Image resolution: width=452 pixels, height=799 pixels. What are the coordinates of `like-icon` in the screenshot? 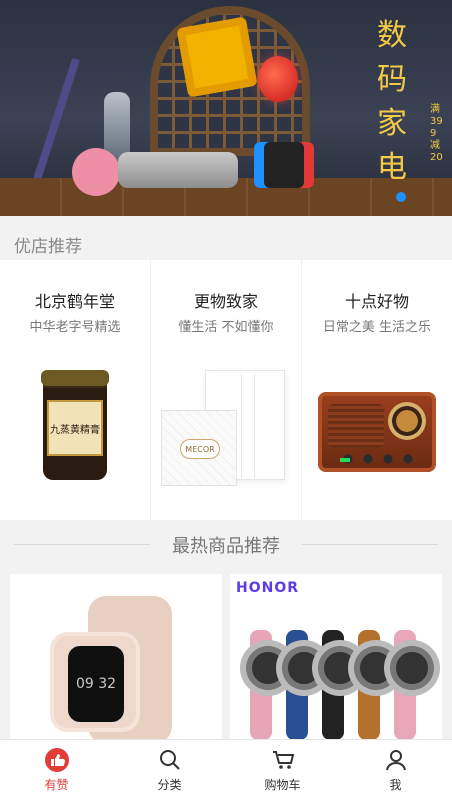 It's located at (57, 760).